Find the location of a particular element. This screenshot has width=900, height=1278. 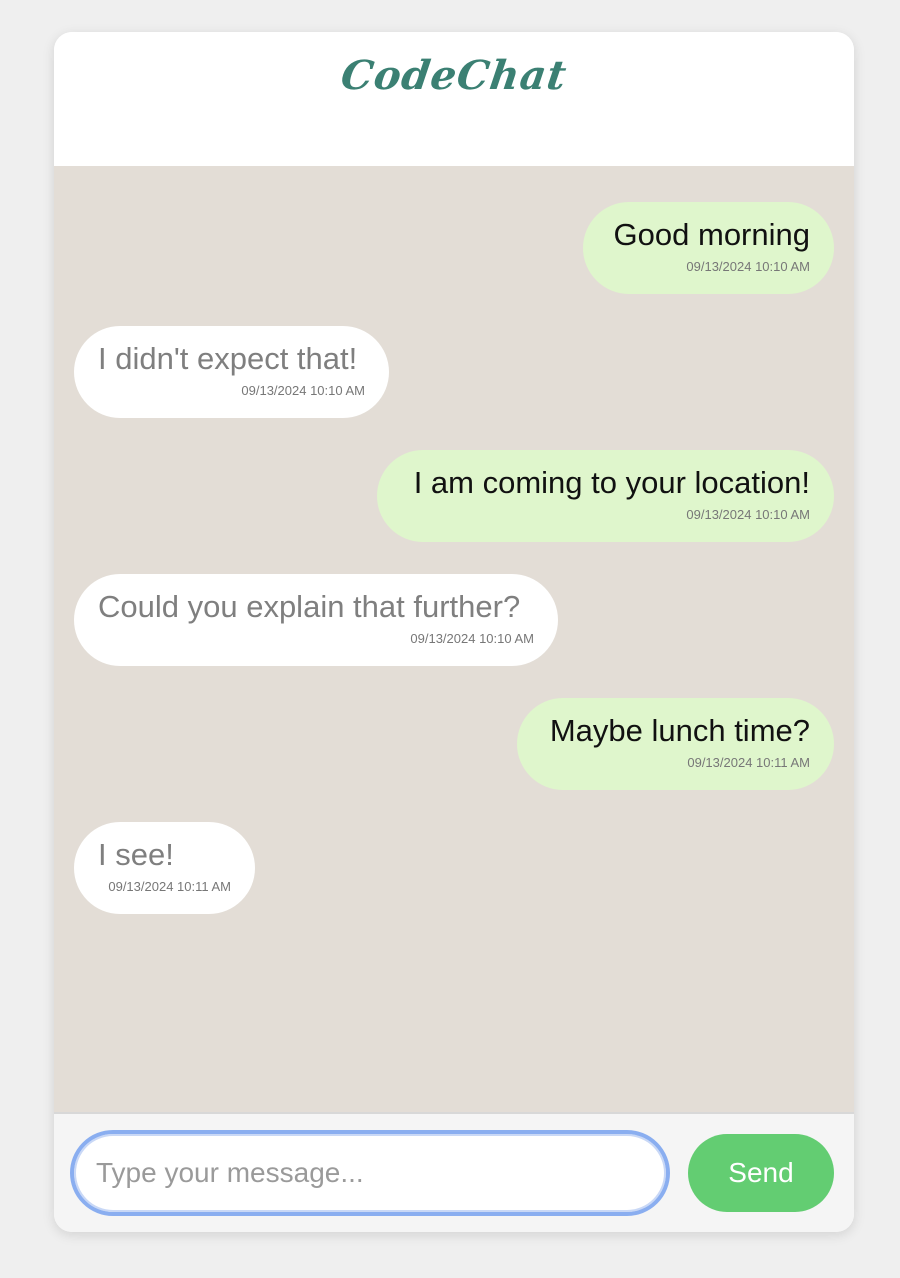

message-text: Maybe lunch time? is located at coordinates (679, 730).